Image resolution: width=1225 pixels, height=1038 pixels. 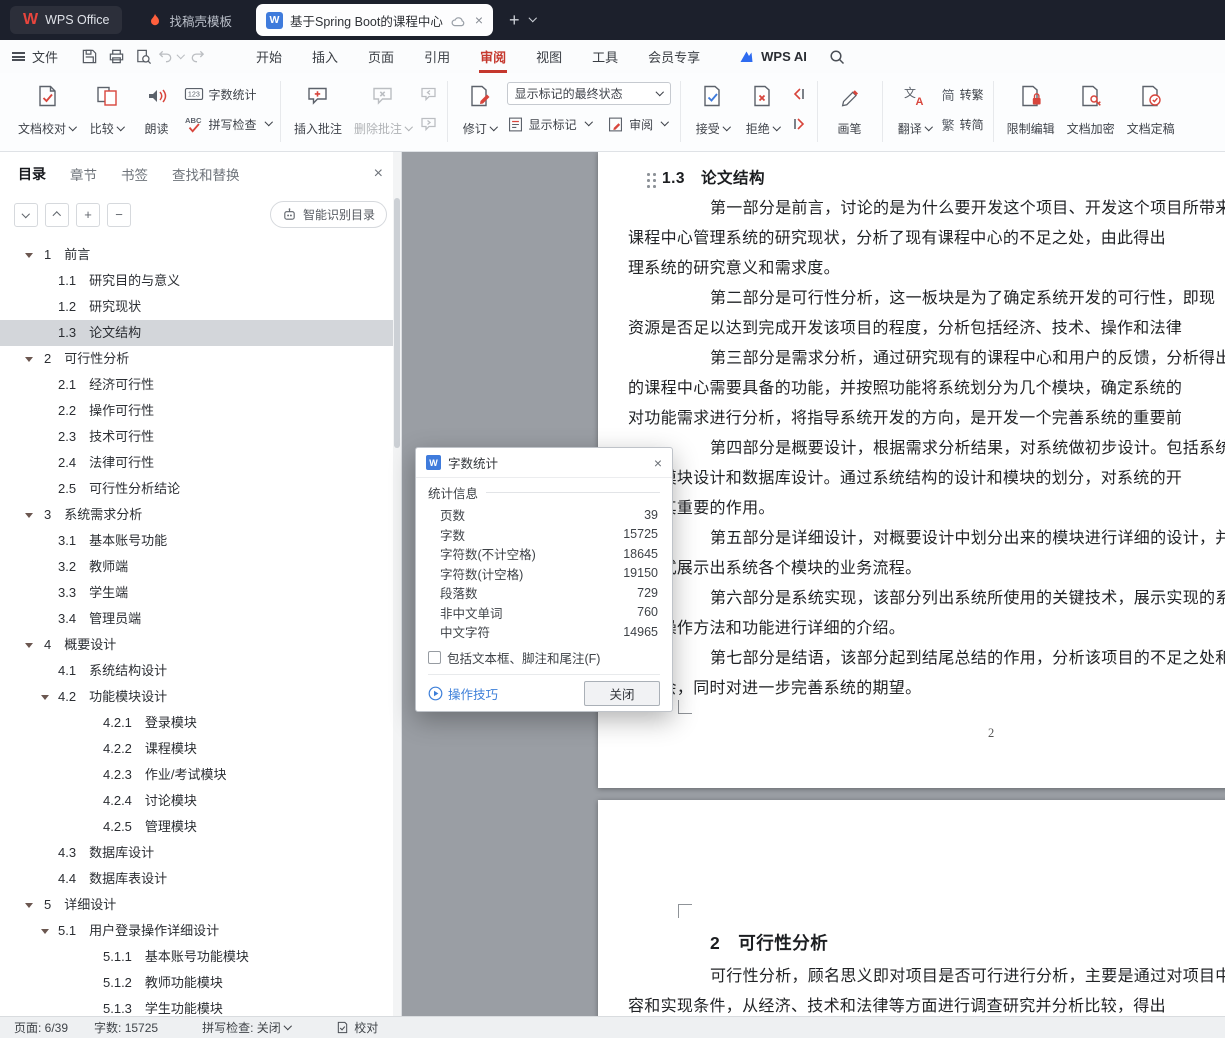 I want to click on collapse-all-button: −, so click(x=119, y=214).